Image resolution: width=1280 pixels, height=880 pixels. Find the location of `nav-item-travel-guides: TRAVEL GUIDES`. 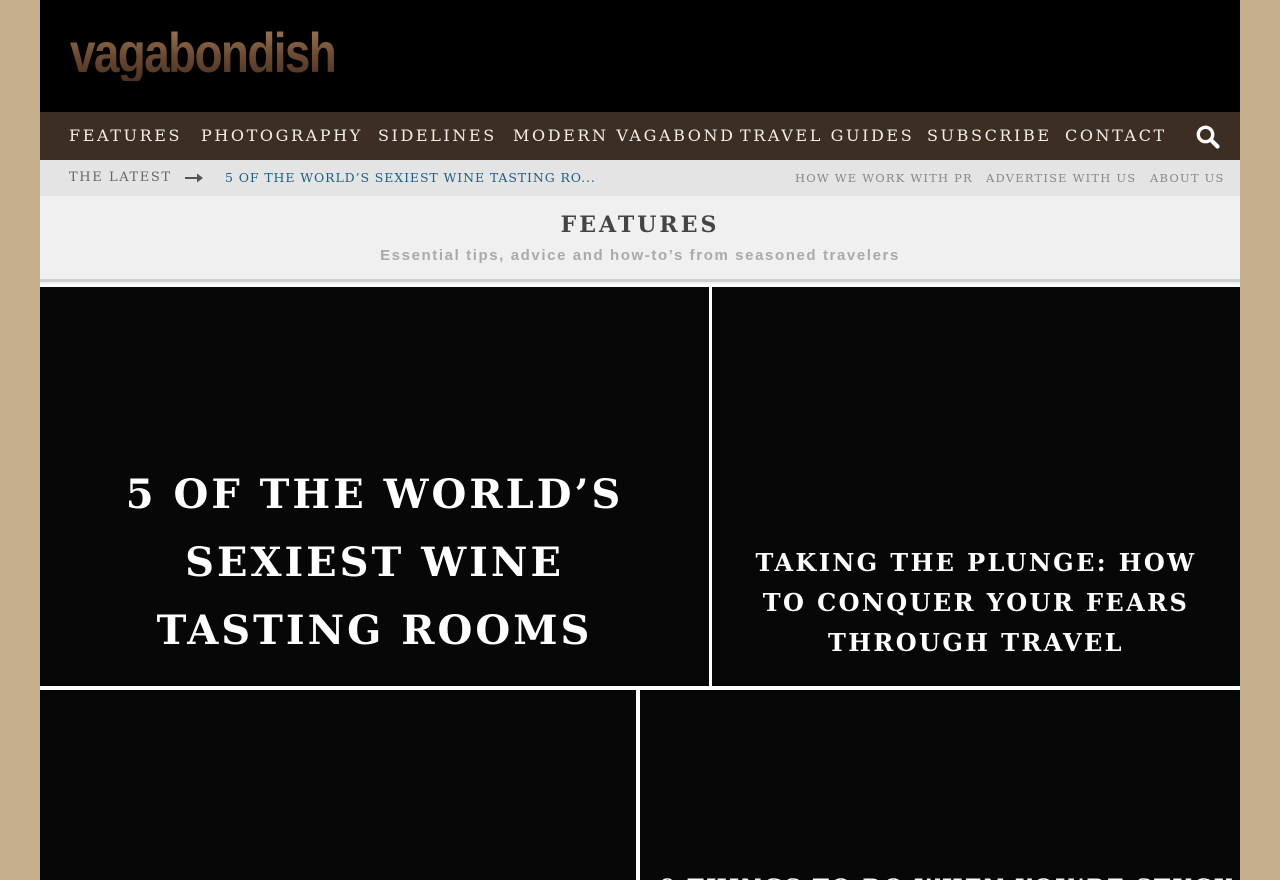

nav-item-travel-guides: TRAVEL GUIDES is located at coordinates (827, 136).